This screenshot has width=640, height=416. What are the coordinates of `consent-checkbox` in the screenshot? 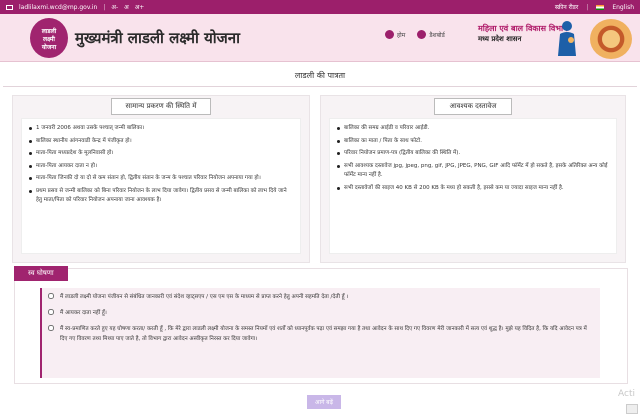 It's located at (51, 296).